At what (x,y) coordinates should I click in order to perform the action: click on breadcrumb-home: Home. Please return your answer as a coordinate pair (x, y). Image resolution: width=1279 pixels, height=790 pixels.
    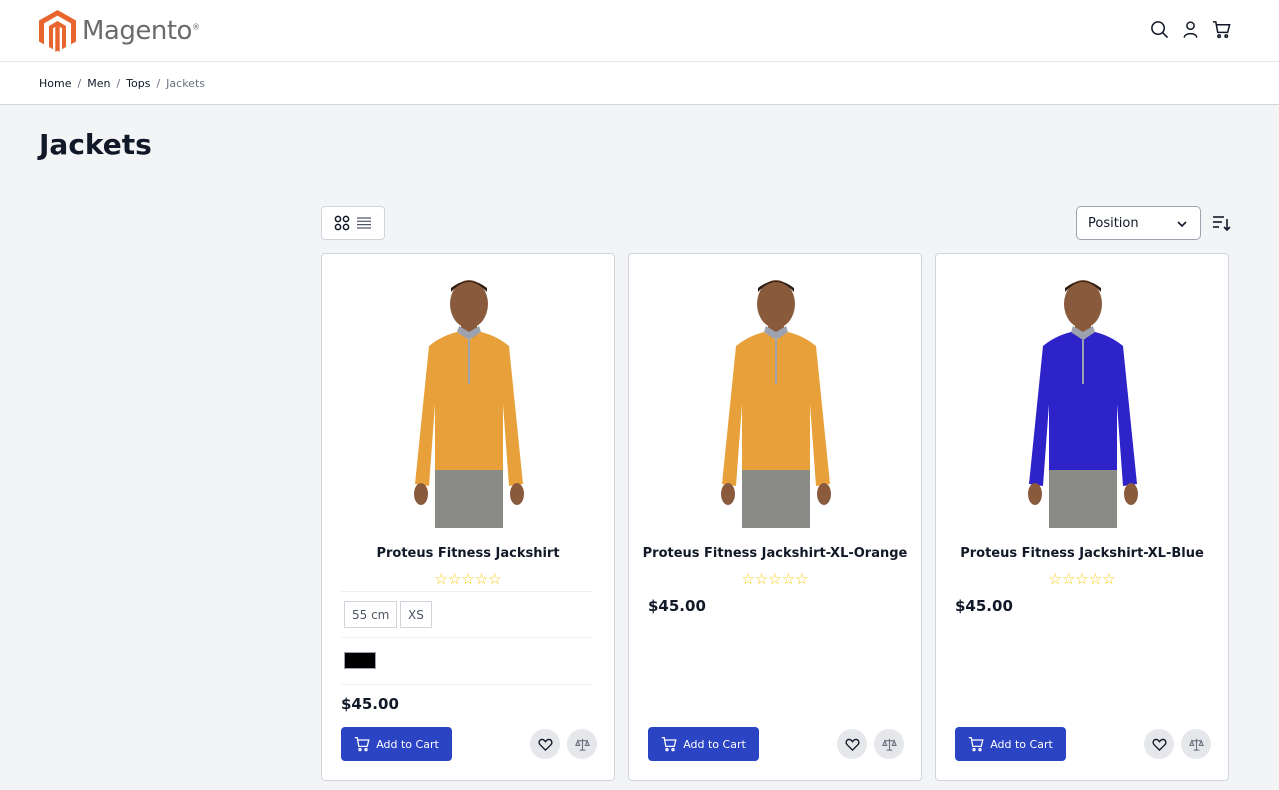
    Looking at the image, I should click on (55, 83).